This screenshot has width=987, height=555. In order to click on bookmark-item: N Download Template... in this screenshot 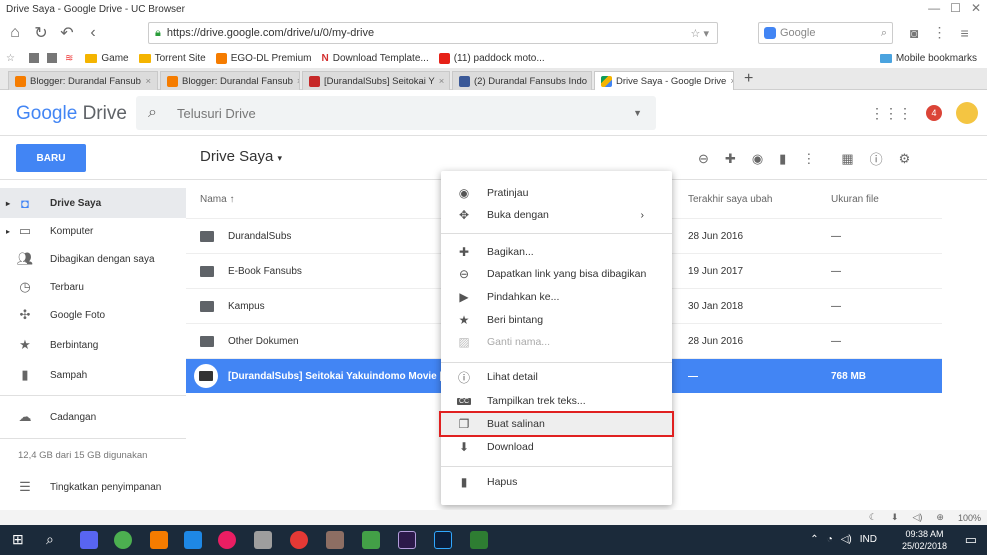, I will do `click(375, 58)`.